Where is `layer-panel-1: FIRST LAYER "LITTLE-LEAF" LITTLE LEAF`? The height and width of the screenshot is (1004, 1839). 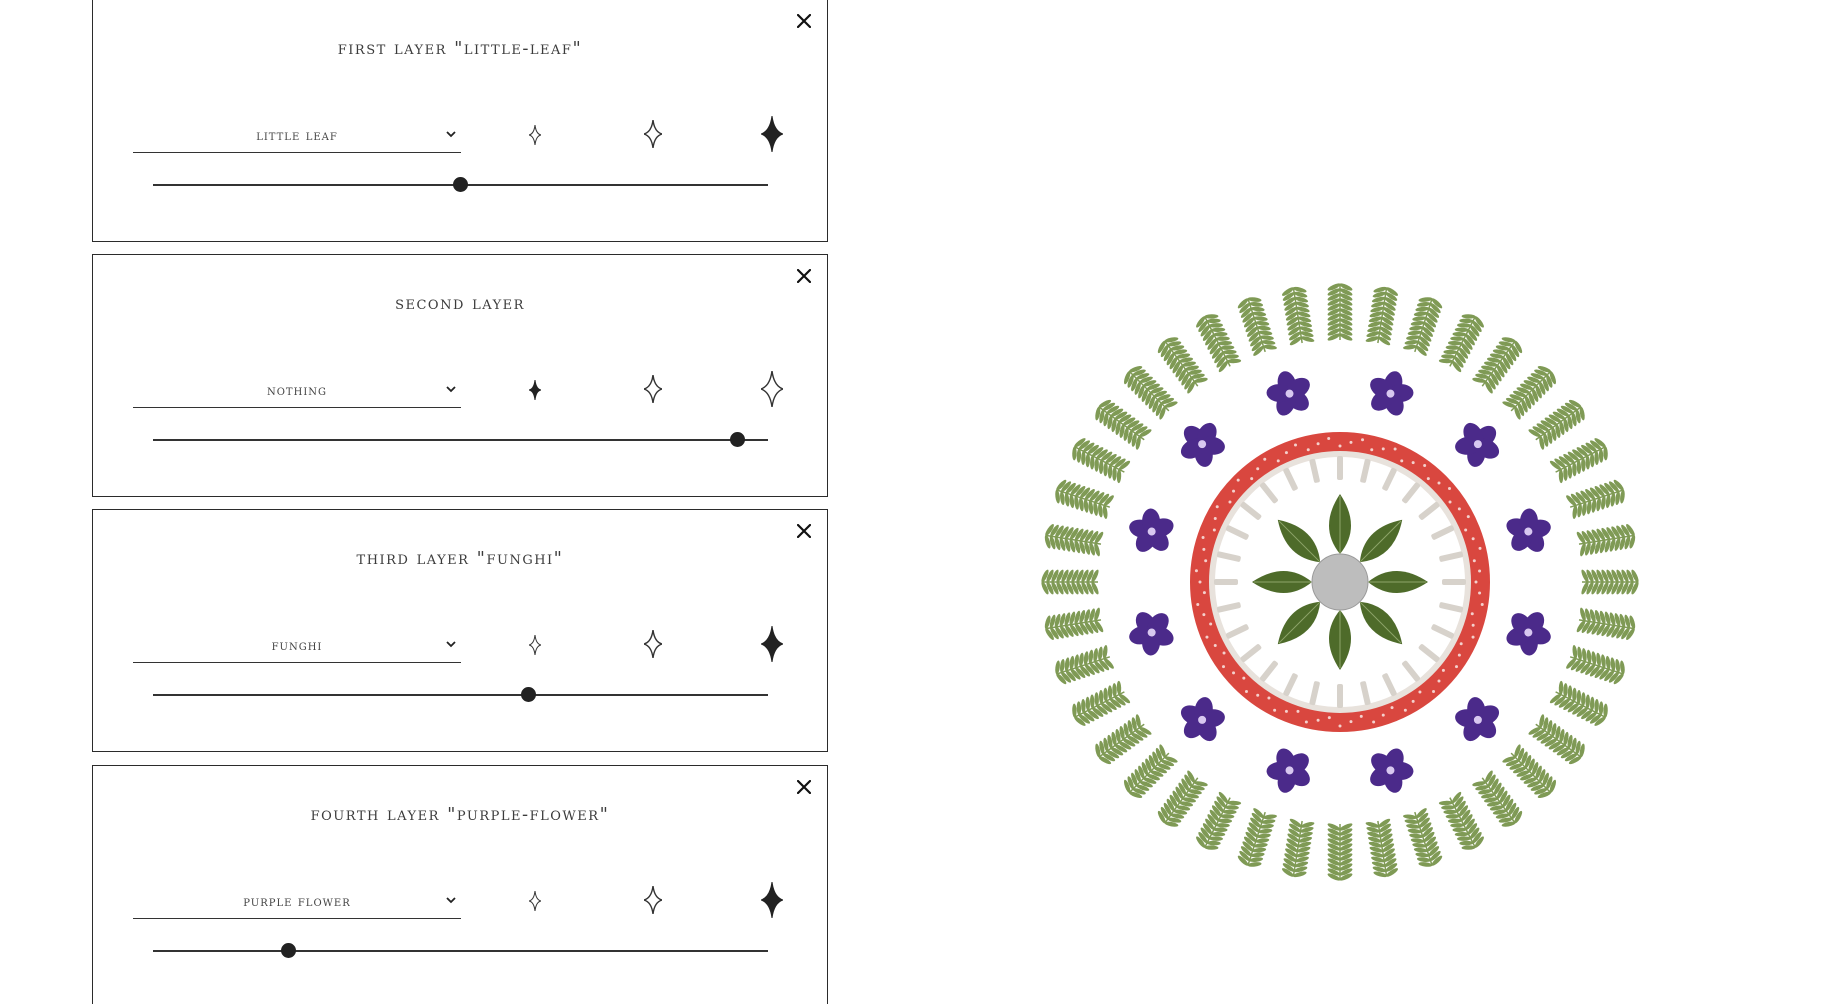 layer-panel-1: FIRST LAYER "LITTLE-LEAF" LITTLE LEAF is located at coordinates (460, 121).